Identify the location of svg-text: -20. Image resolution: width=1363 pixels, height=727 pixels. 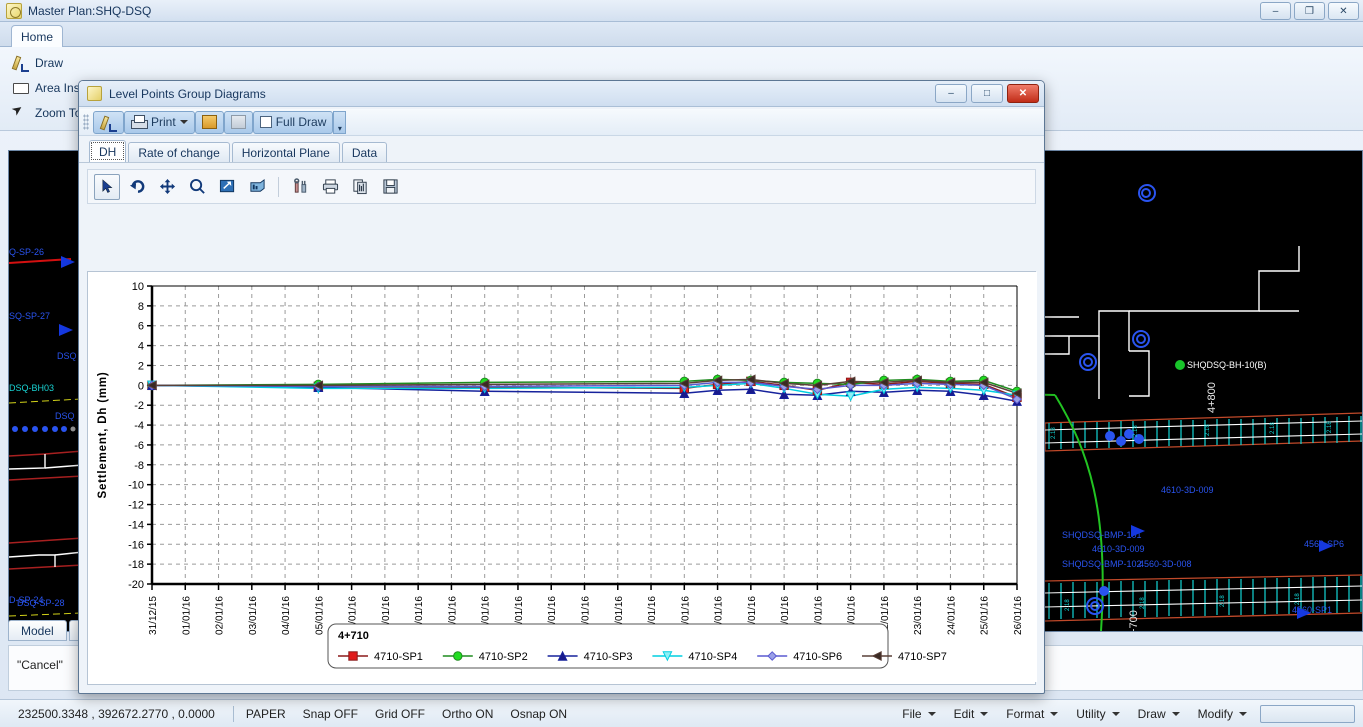
(136, 585).